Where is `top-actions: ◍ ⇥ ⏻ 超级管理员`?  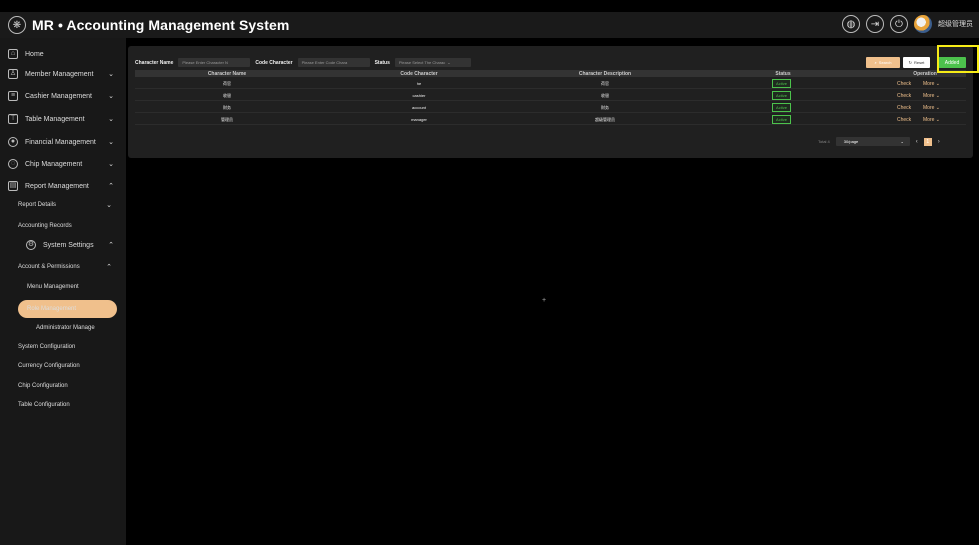 top-actions: ◍ ⇥ ⏻ 超级管理员 is located at coordinates (907, 24).